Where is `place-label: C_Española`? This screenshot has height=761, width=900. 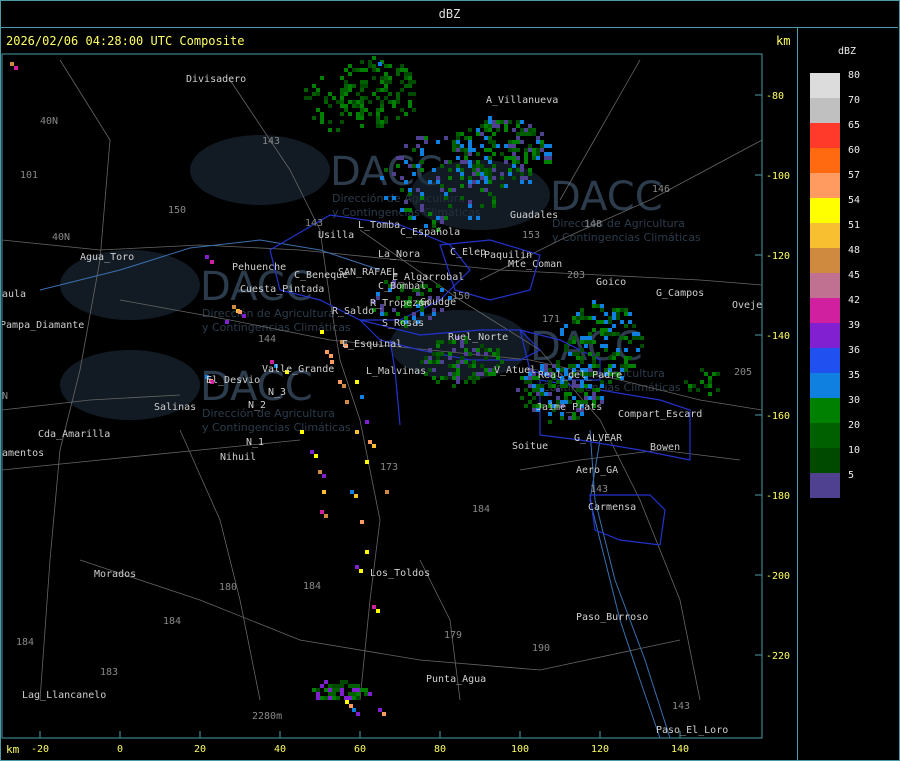
place-label: C_Española is located at coordinates (430, 232).